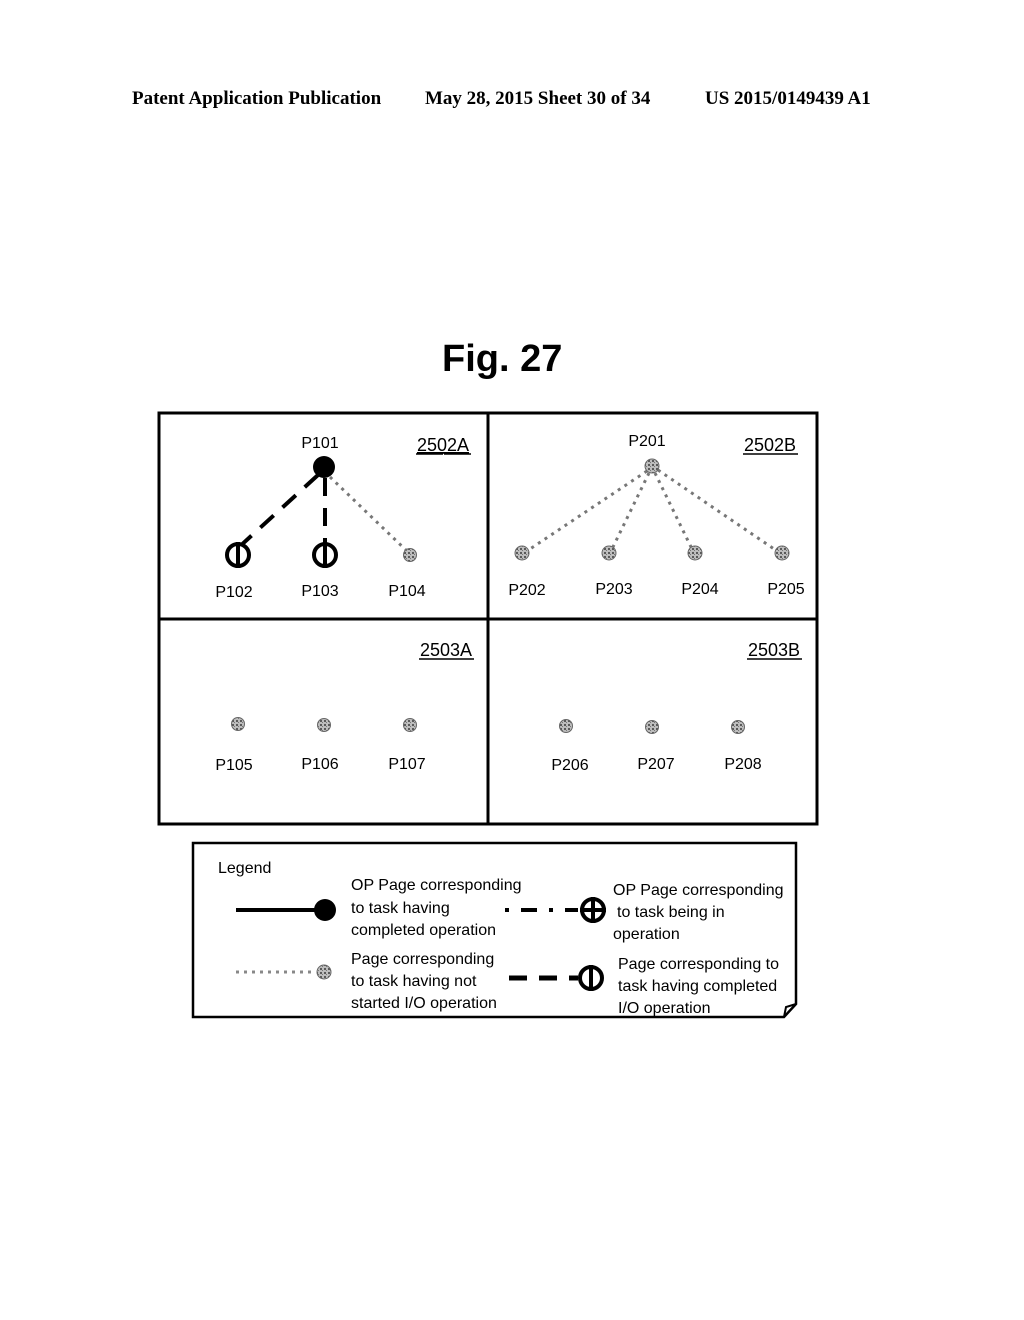  Describe the element at coordinates (613, 589) in the screenshot. I see `node-label: P203` at that location.